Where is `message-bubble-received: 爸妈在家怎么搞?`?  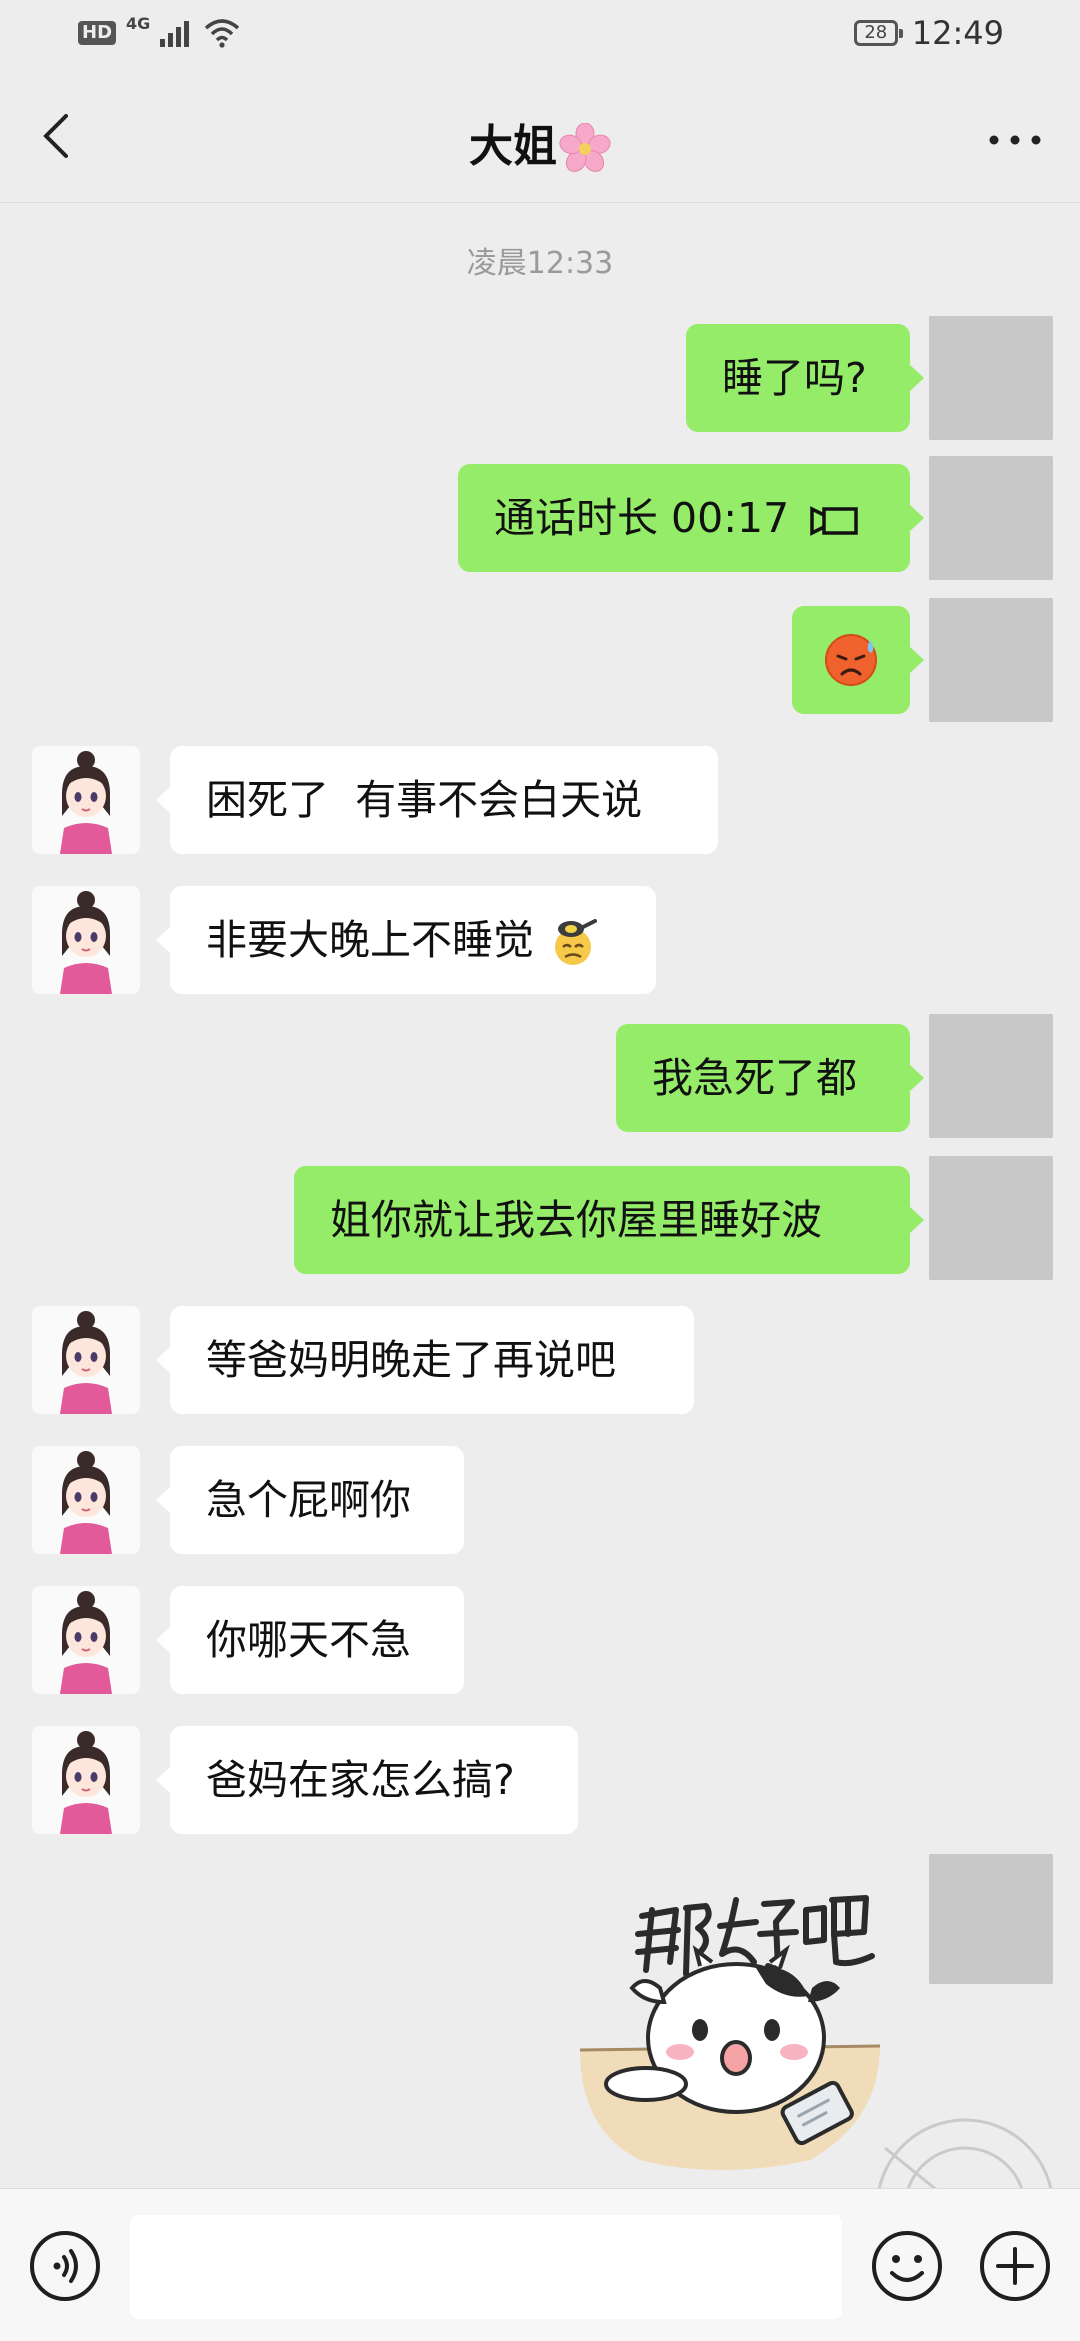
message-bubble-received: 爸妈在家怎么搞? is located at coordinates (367, 1780).